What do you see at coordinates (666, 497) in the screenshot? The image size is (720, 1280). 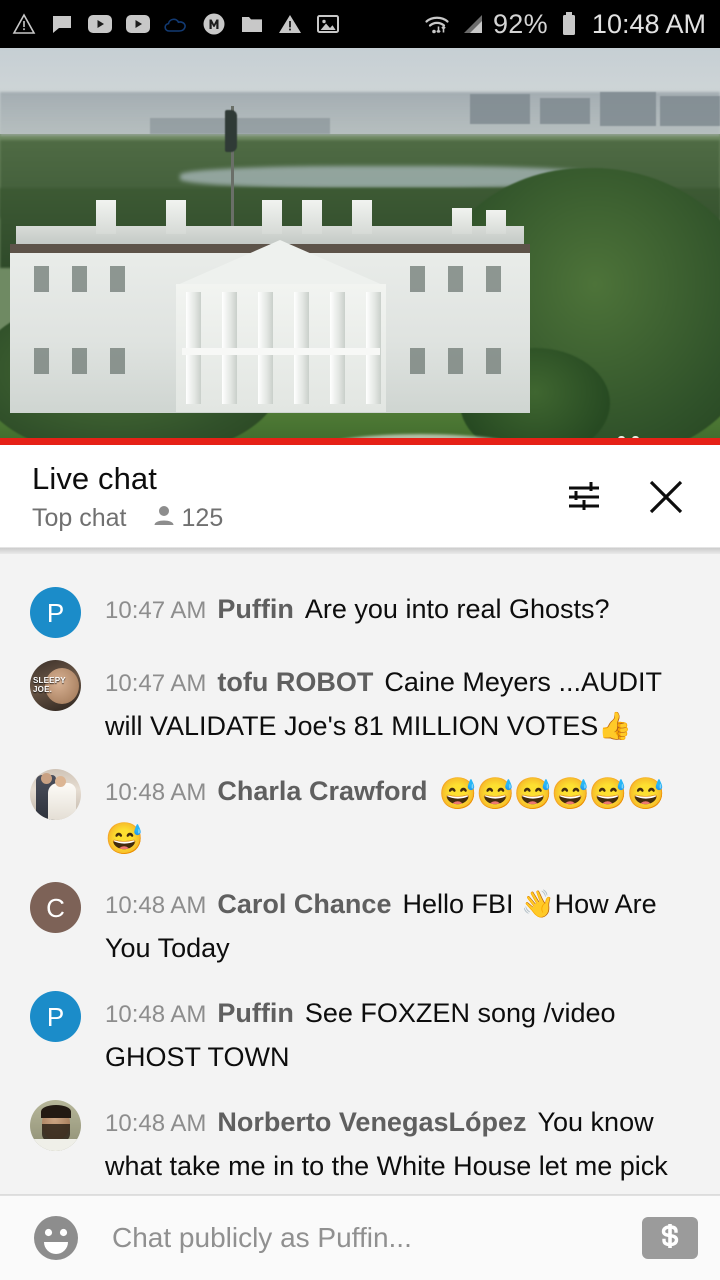 I see `close-icon` at bounding box center [666, 497].